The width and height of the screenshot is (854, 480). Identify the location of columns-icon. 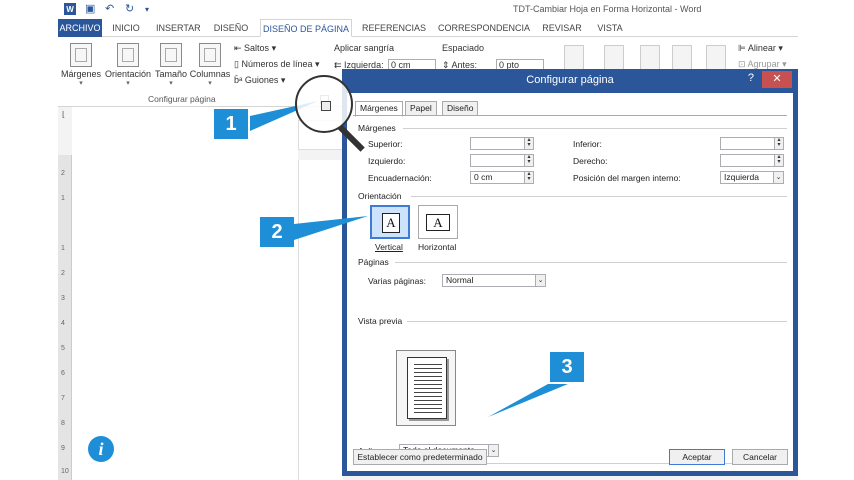
(210, 55).